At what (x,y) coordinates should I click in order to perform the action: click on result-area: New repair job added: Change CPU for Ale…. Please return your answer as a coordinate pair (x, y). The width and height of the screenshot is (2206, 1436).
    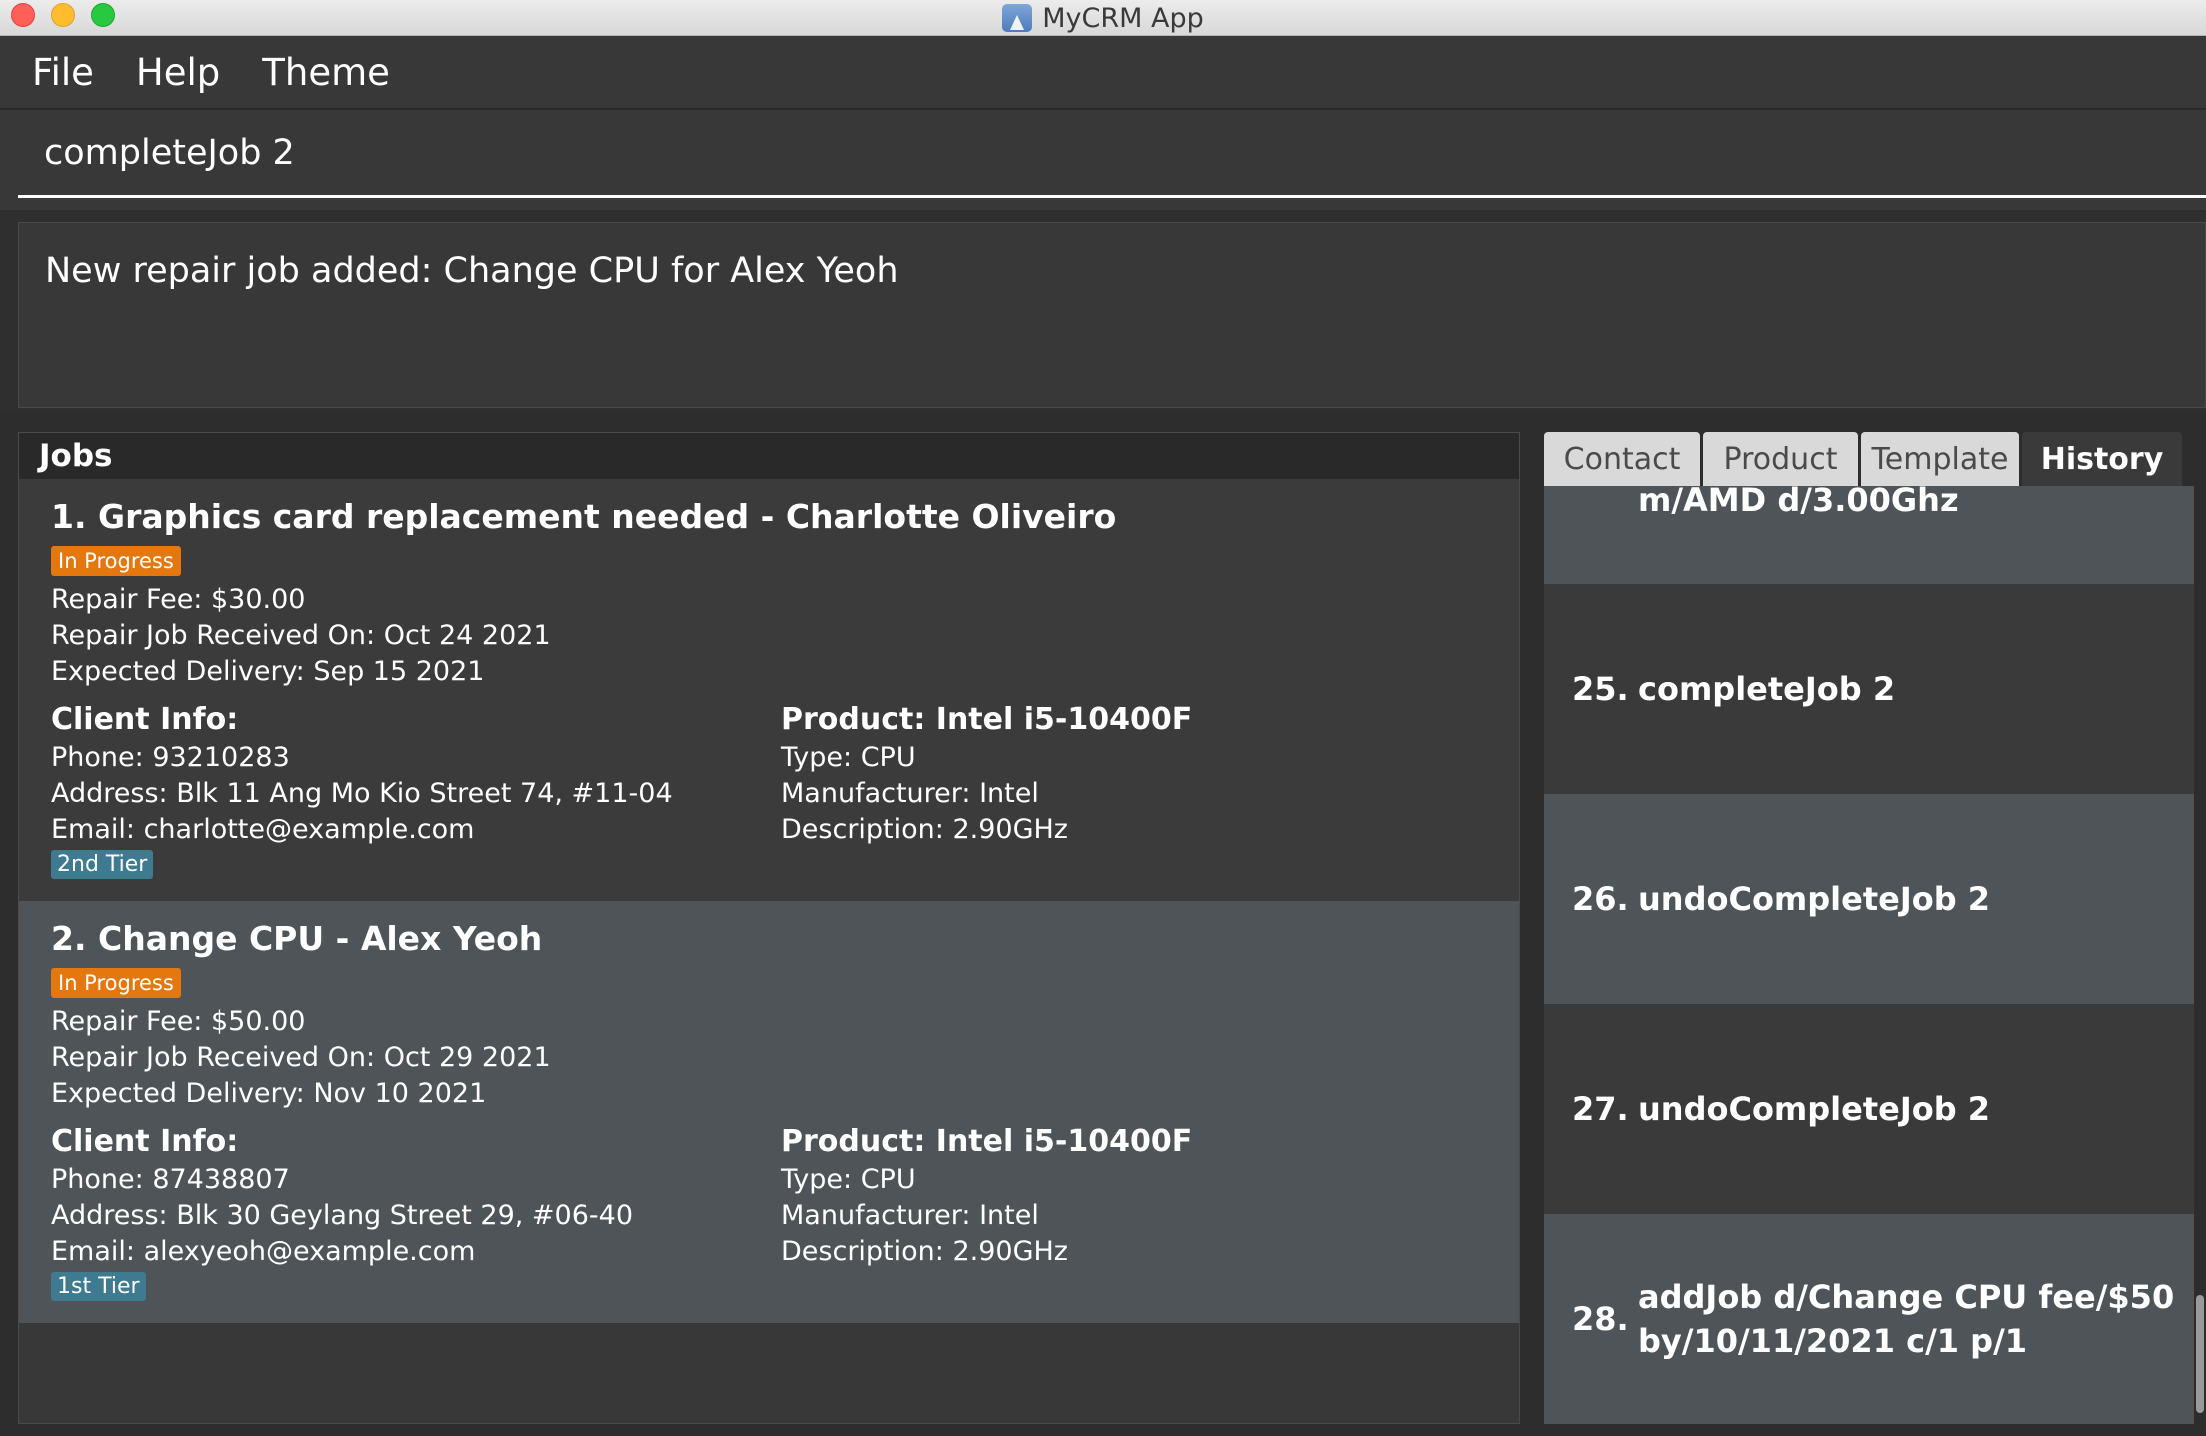
    Looking at the image, I should click on (1103, 312).